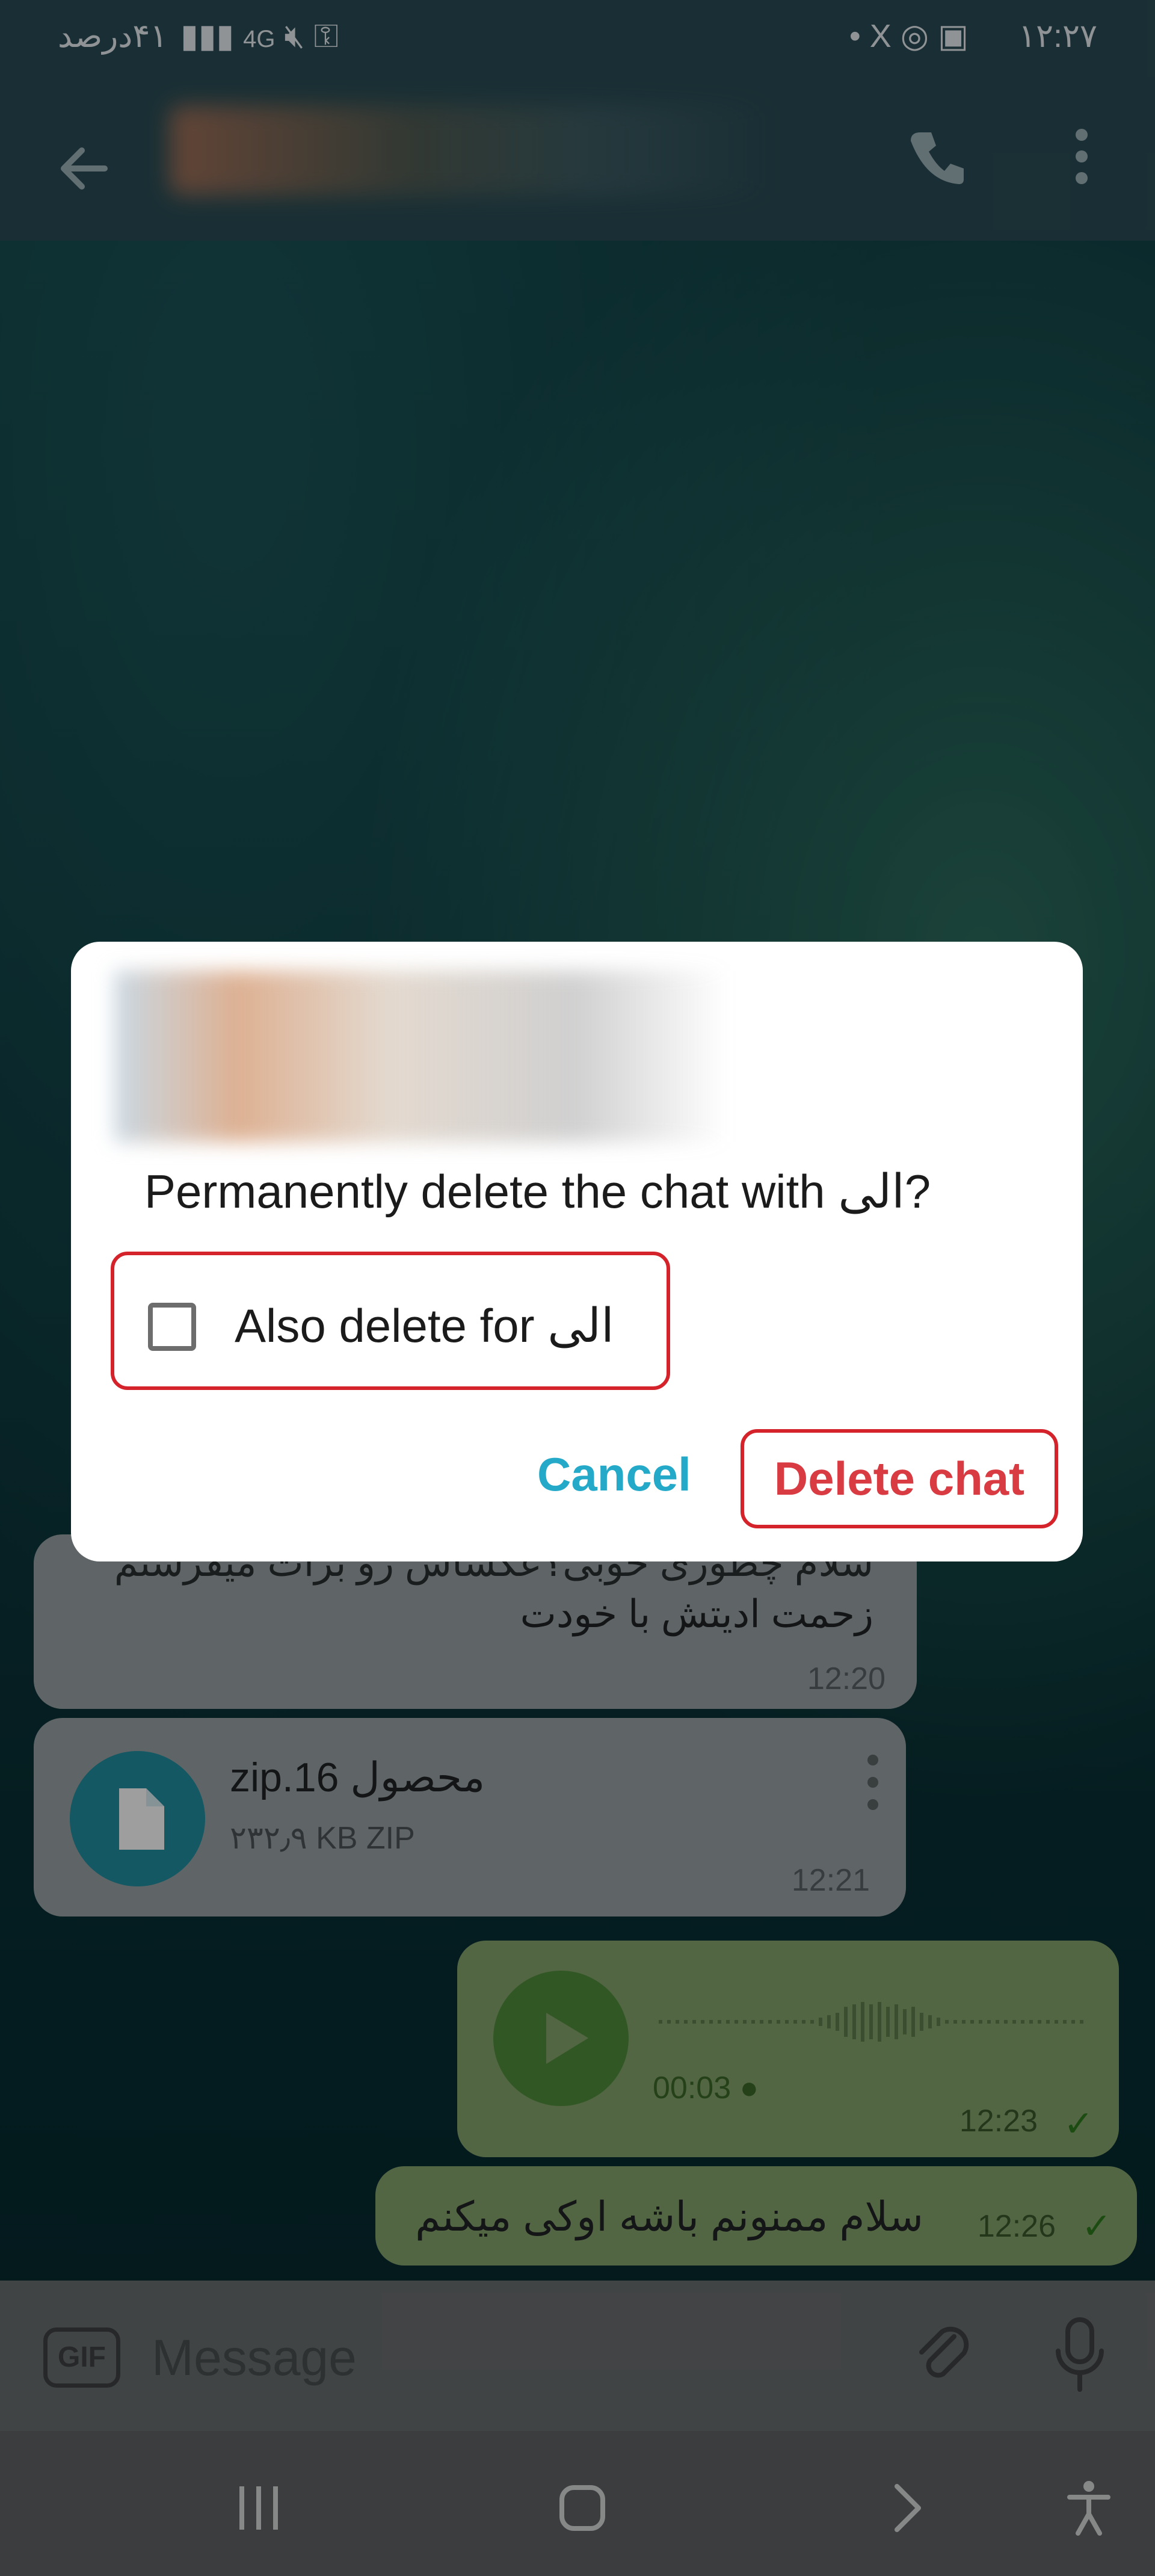 This screenshot has height=2576, width=1155. What do you see at coordinates (537, 1191) in the screenshot?
I see `dialog-prompt: Permanently delete the chat with الی?` at bounding box center [537, 1191].